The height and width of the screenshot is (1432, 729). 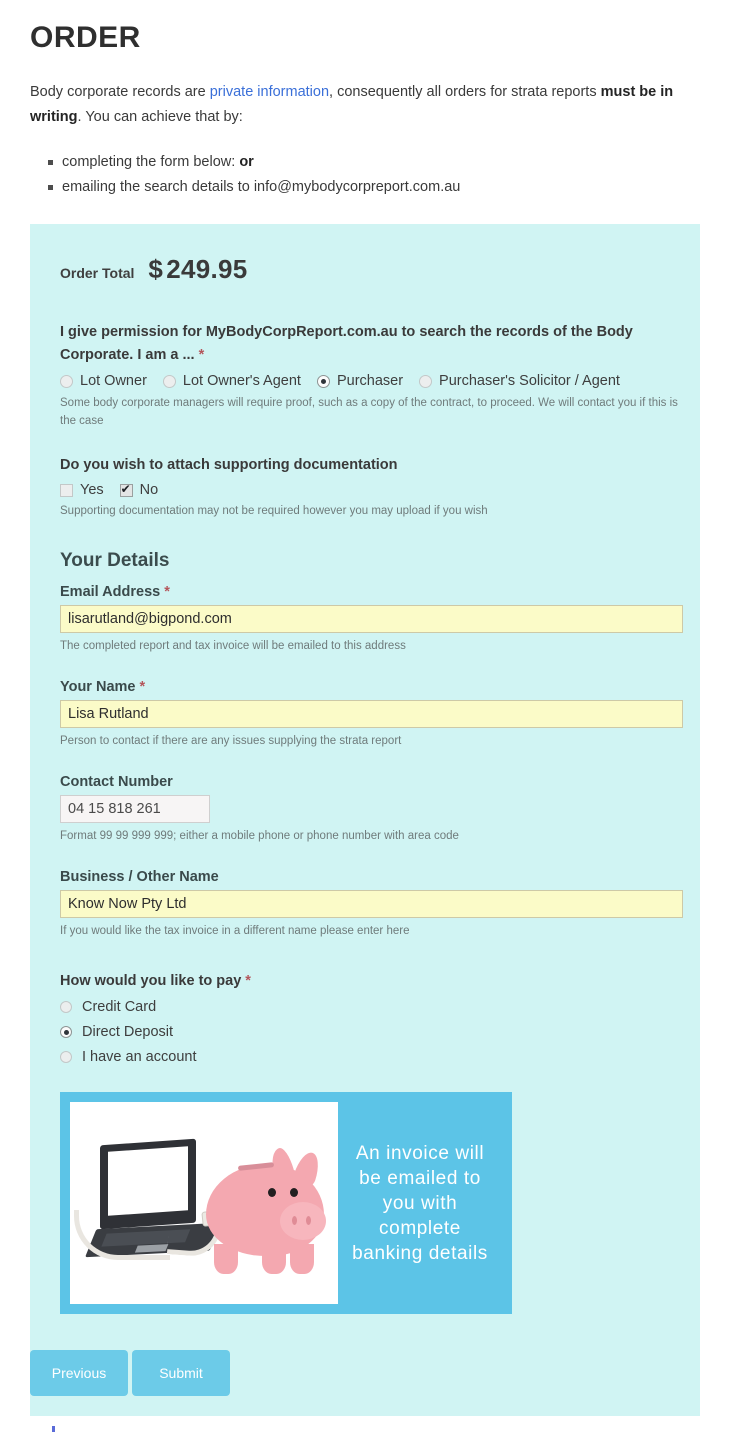 What do you see at coordinates (380, 1057) in the screenshot?
I see `radio-option-i-have-an-account: I have an account` at bounding box center [380, 1057].